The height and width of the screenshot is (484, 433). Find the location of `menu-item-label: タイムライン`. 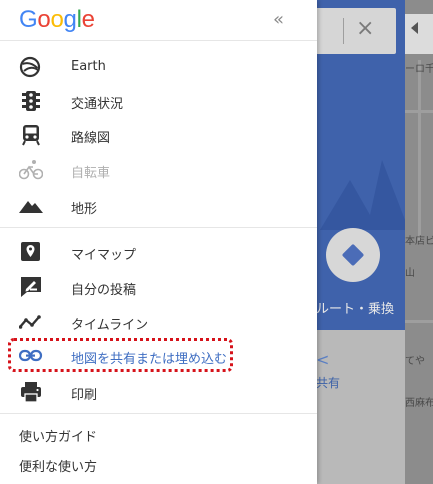

menu-item-label: タイムライン is located at coordinates (110, 325).